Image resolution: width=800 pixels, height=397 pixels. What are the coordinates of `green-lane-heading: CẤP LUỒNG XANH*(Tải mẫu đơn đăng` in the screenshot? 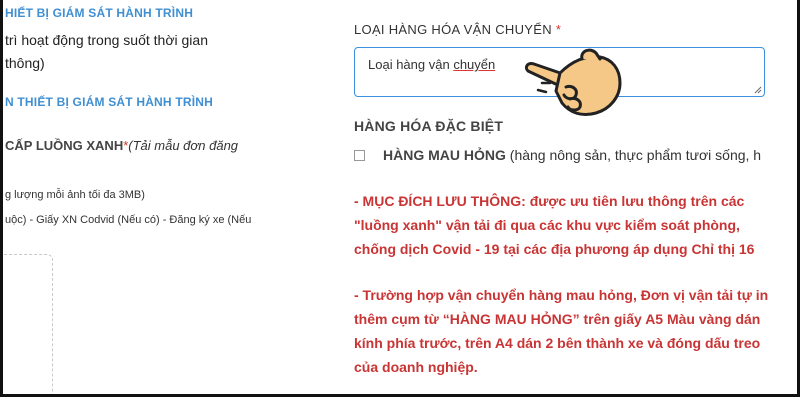 It's located at (121, 145).